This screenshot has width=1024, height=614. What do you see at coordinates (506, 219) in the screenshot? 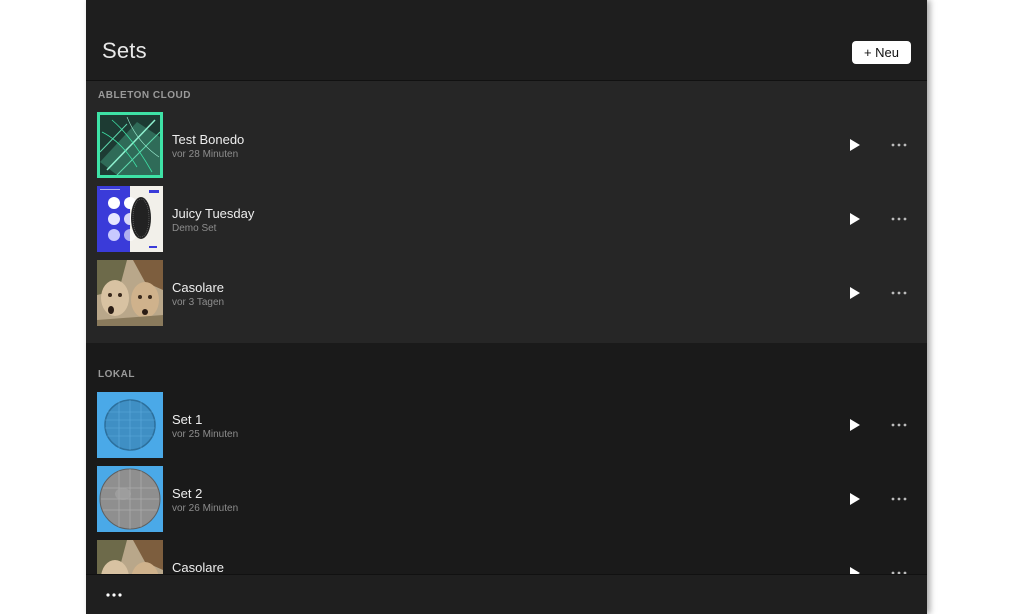
I see `set-row-juicy-tuesday: Juicy Tuesday Demo Set` at bounding box center [506, 219].